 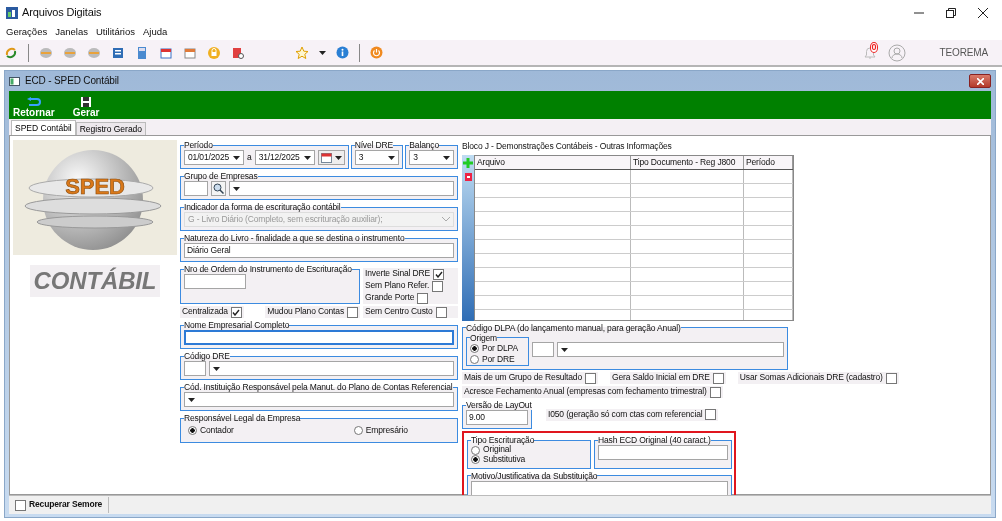 What do you see at coordinates (534, 475) in the screenshot?
I see `group-label: Motivo/Justificativa da Substituição` at bounding box center [534, 475].